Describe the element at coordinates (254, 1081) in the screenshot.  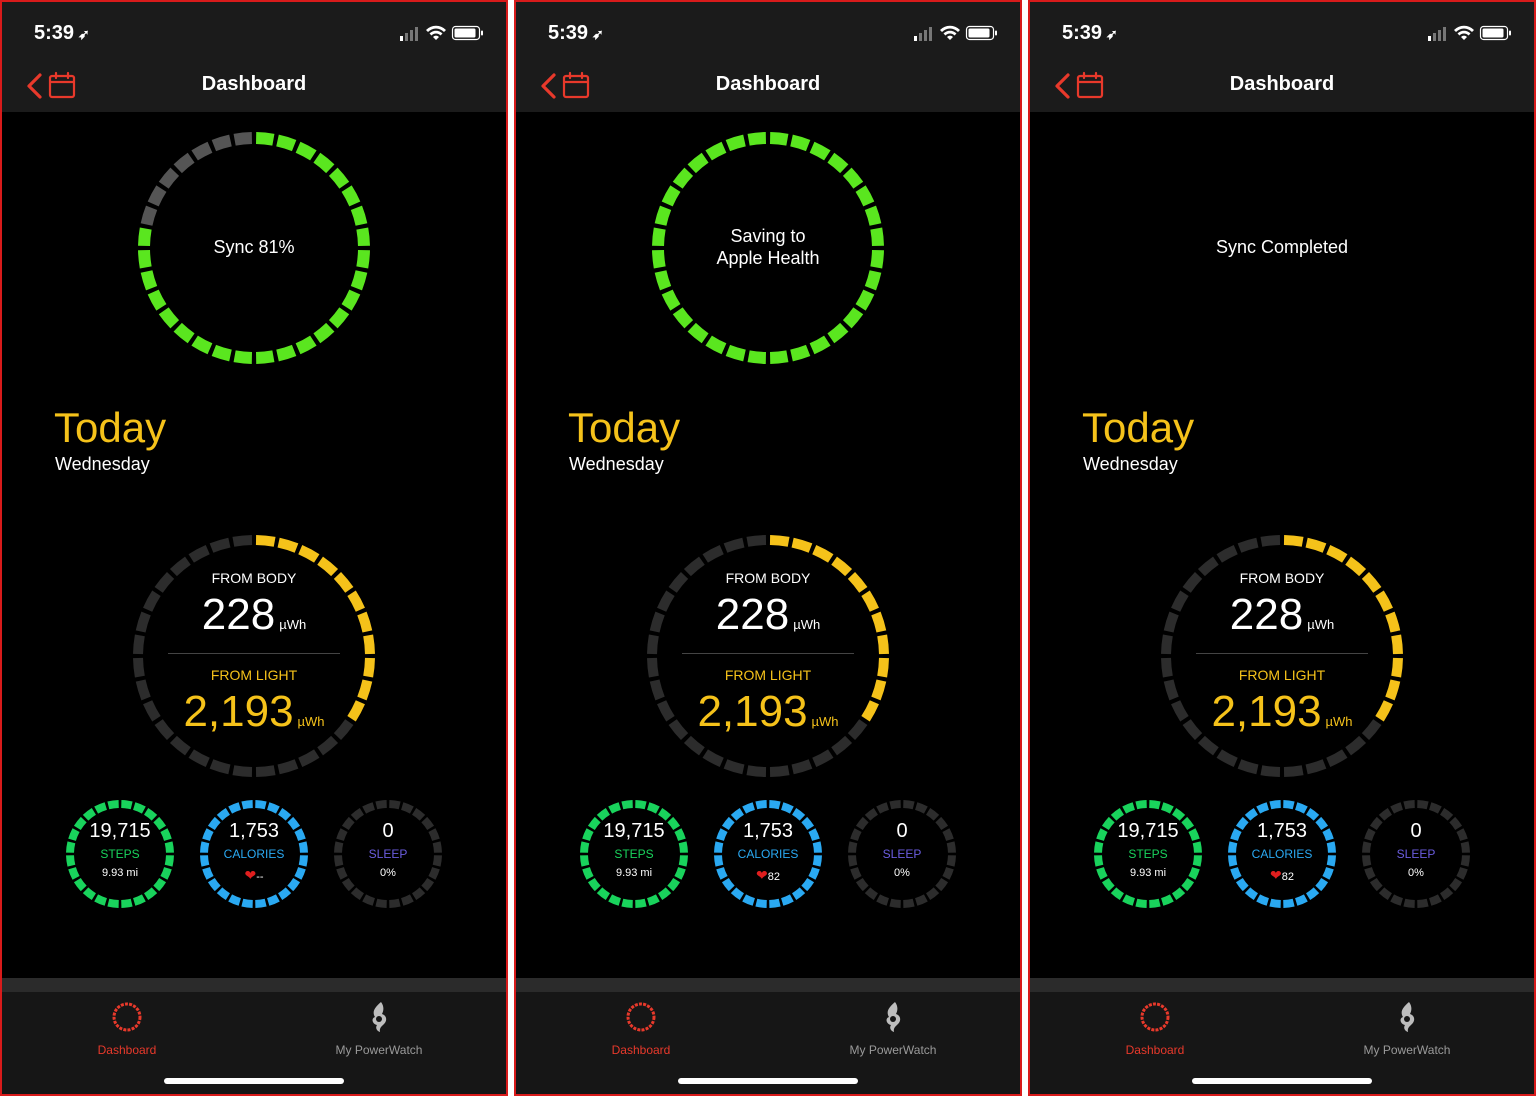
I see `home-indicator` at that location.